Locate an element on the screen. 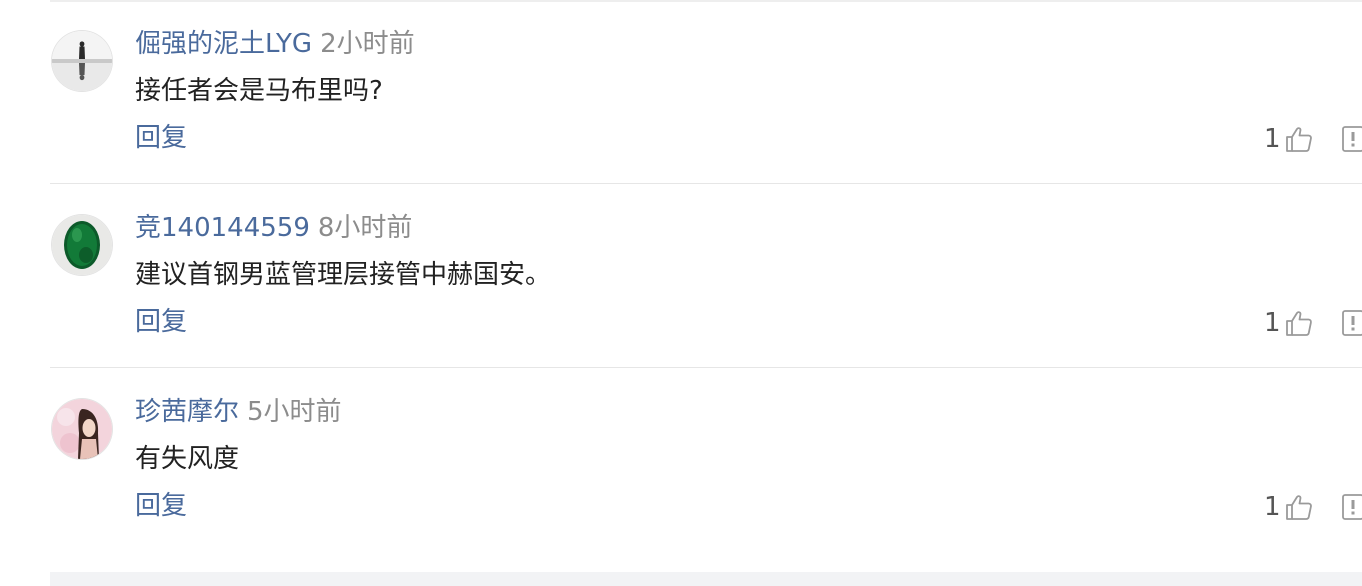 The height and width of the screenshot is (586, 1362). green-gem-avatar-icon is located at coordinates (82, 245).